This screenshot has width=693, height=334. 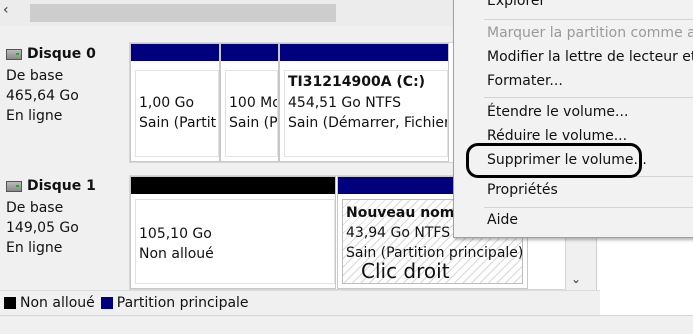 What do you see at coordinates (106, 303) in the screenshot?
I see `primary-partition-swatch` at bounding box center [106, 303].